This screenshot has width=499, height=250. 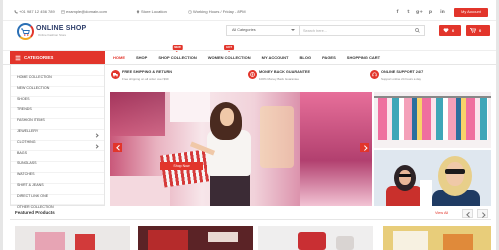 What do you see at coordinates (57, 57) in the screenshot?
I see `categories-button: CATEGORIES` at bounding box center [57, 57].